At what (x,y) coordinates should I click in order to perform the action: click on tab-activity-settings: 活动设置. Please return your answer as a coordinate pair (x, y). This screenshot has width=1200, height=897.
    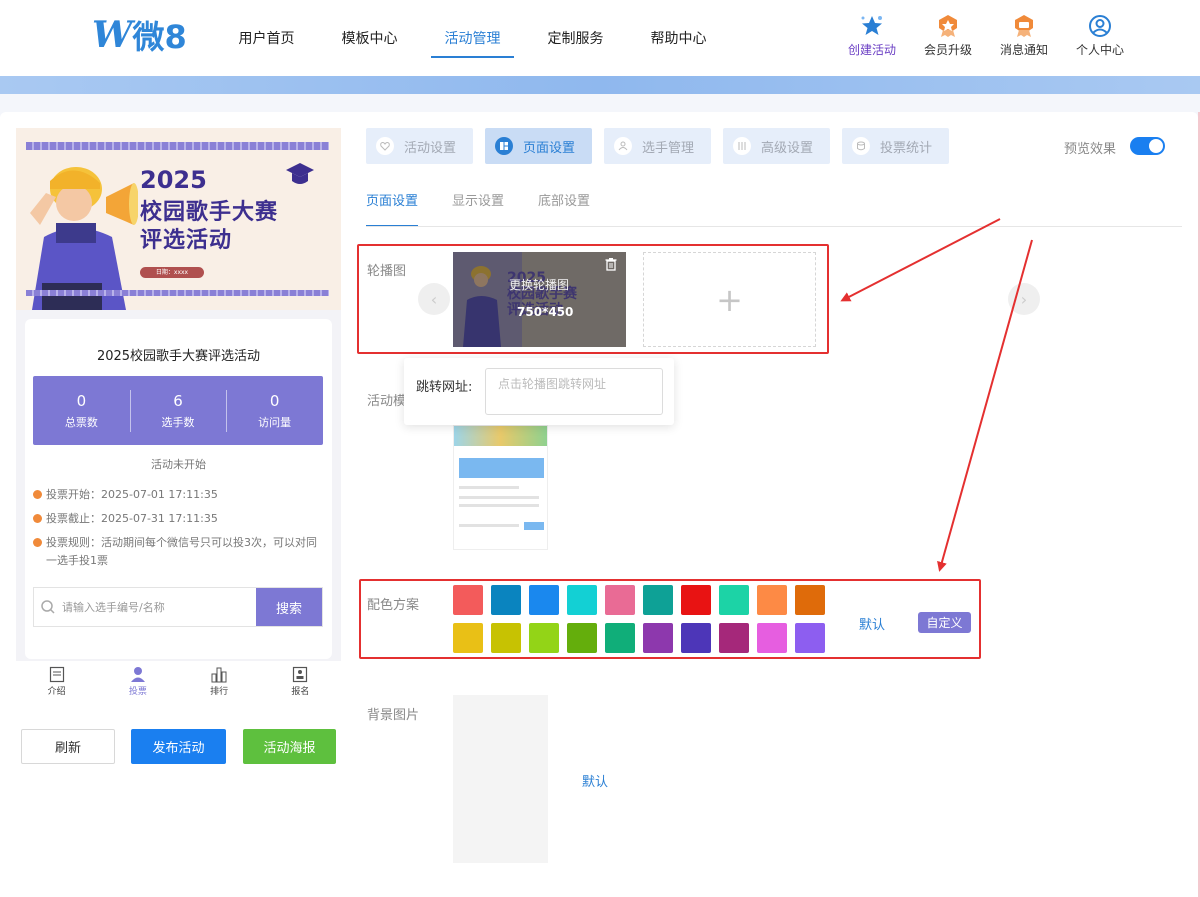
    Looking at the image, I should click on (419, 146).